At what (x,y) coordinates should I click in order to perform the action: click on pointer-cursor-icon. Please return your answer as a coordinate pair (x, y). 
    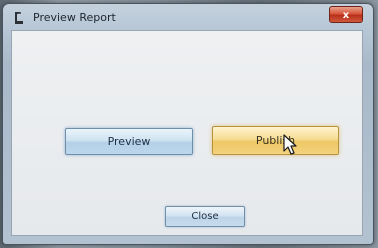
    Looking at the image, I should click on (290, 144).